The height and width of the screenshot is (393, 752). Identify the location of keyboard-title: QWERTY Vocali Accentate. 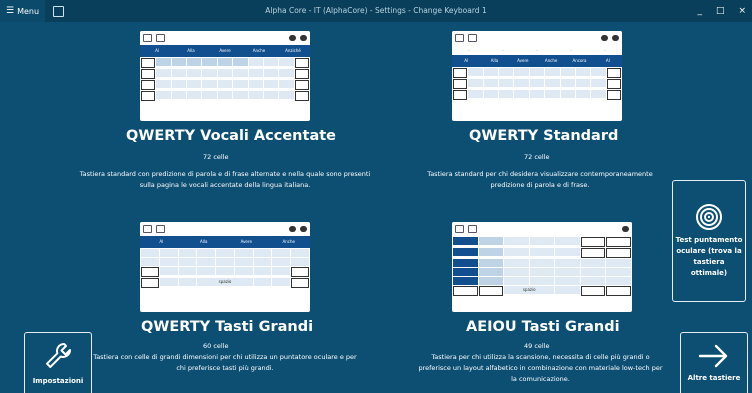
(231, 136).